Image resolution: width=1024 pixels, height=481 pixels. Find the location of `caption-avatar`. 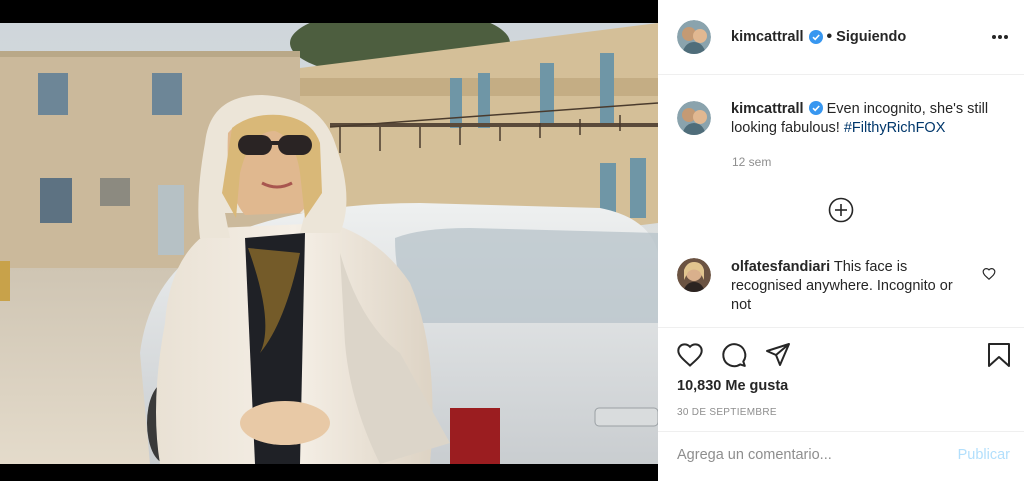

caption-avatar is located at coordinates (694, 118).